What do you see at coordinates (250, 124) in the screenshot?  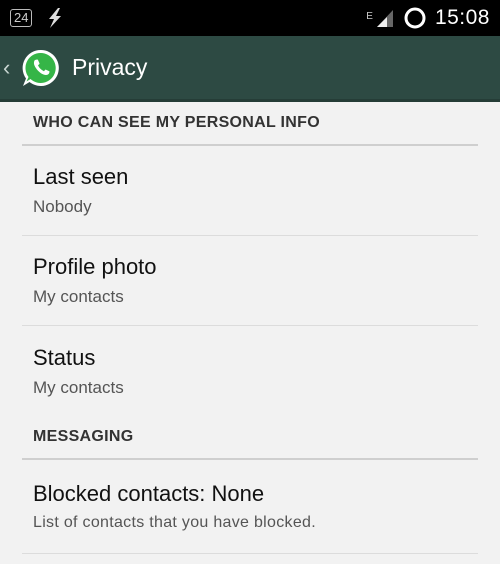 I see `section-header-personal-info: WHO CAN SEE MY PERSONAL INFO` at bounding box center [250, 124].